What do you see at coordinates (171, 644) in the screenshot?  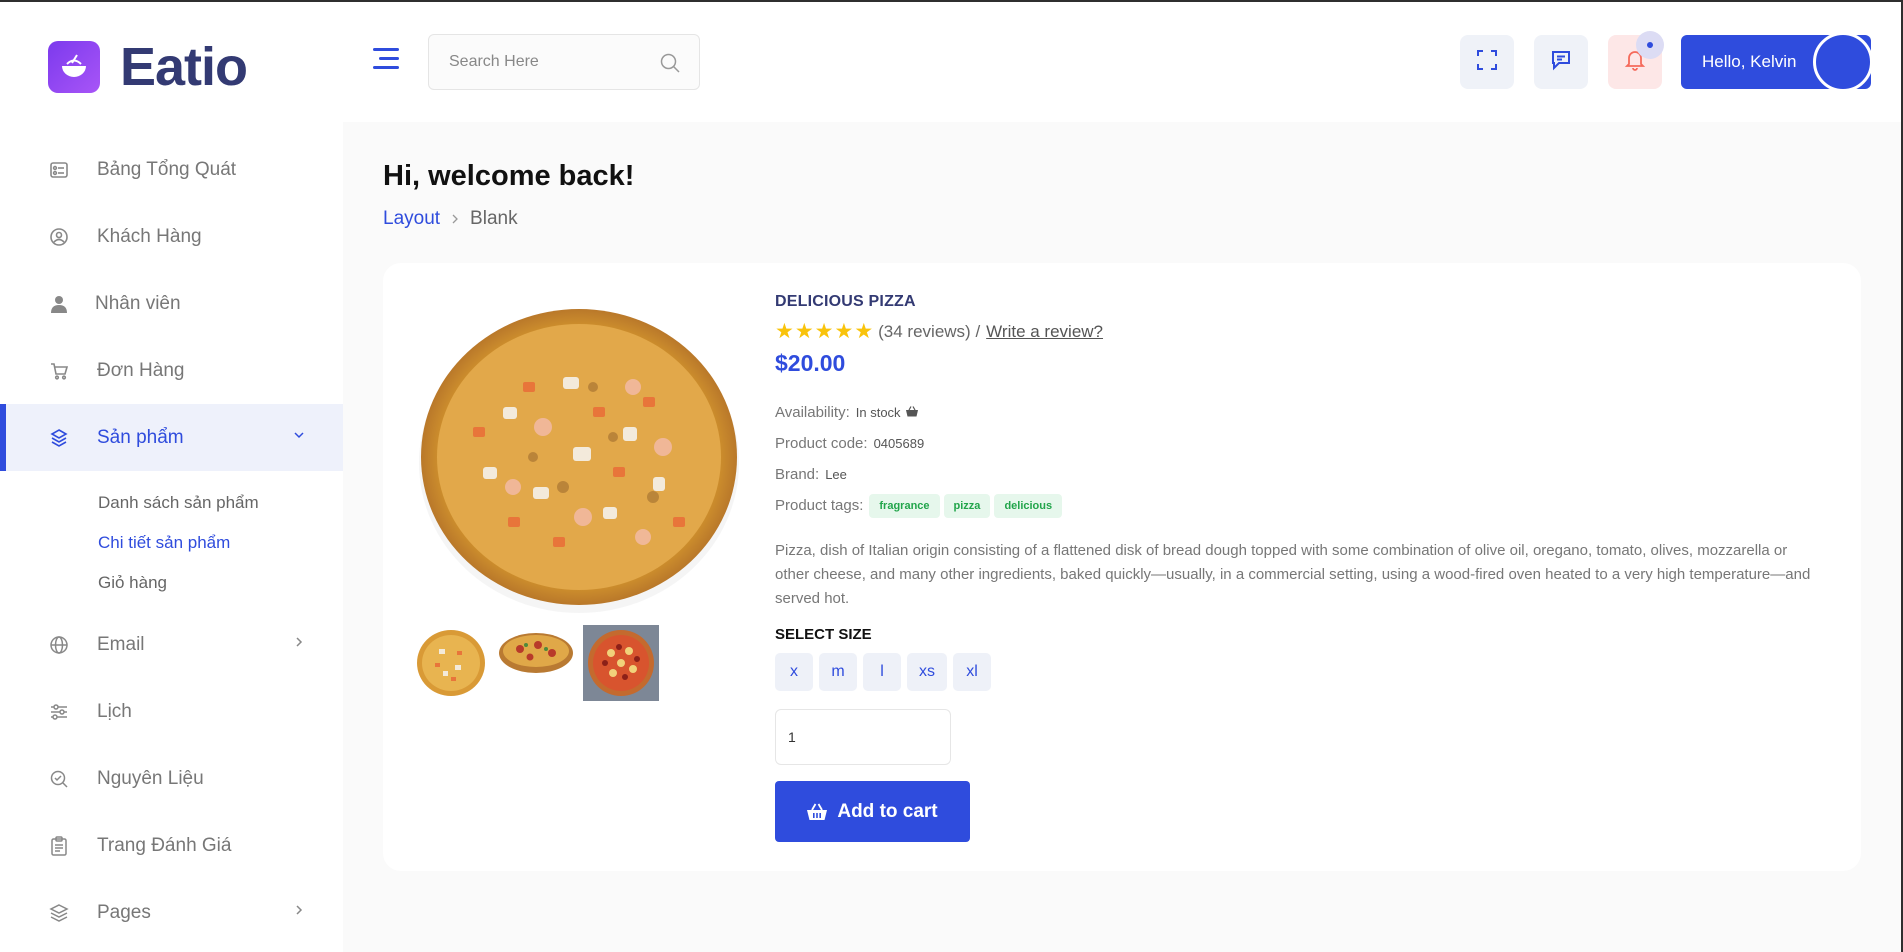 I see `sidebar-item-email: Email` at bounding box center [171, 644].